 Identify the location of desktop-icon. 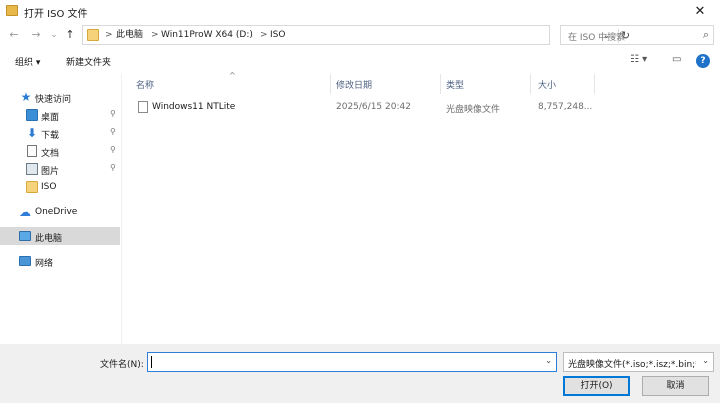
(32, 115).